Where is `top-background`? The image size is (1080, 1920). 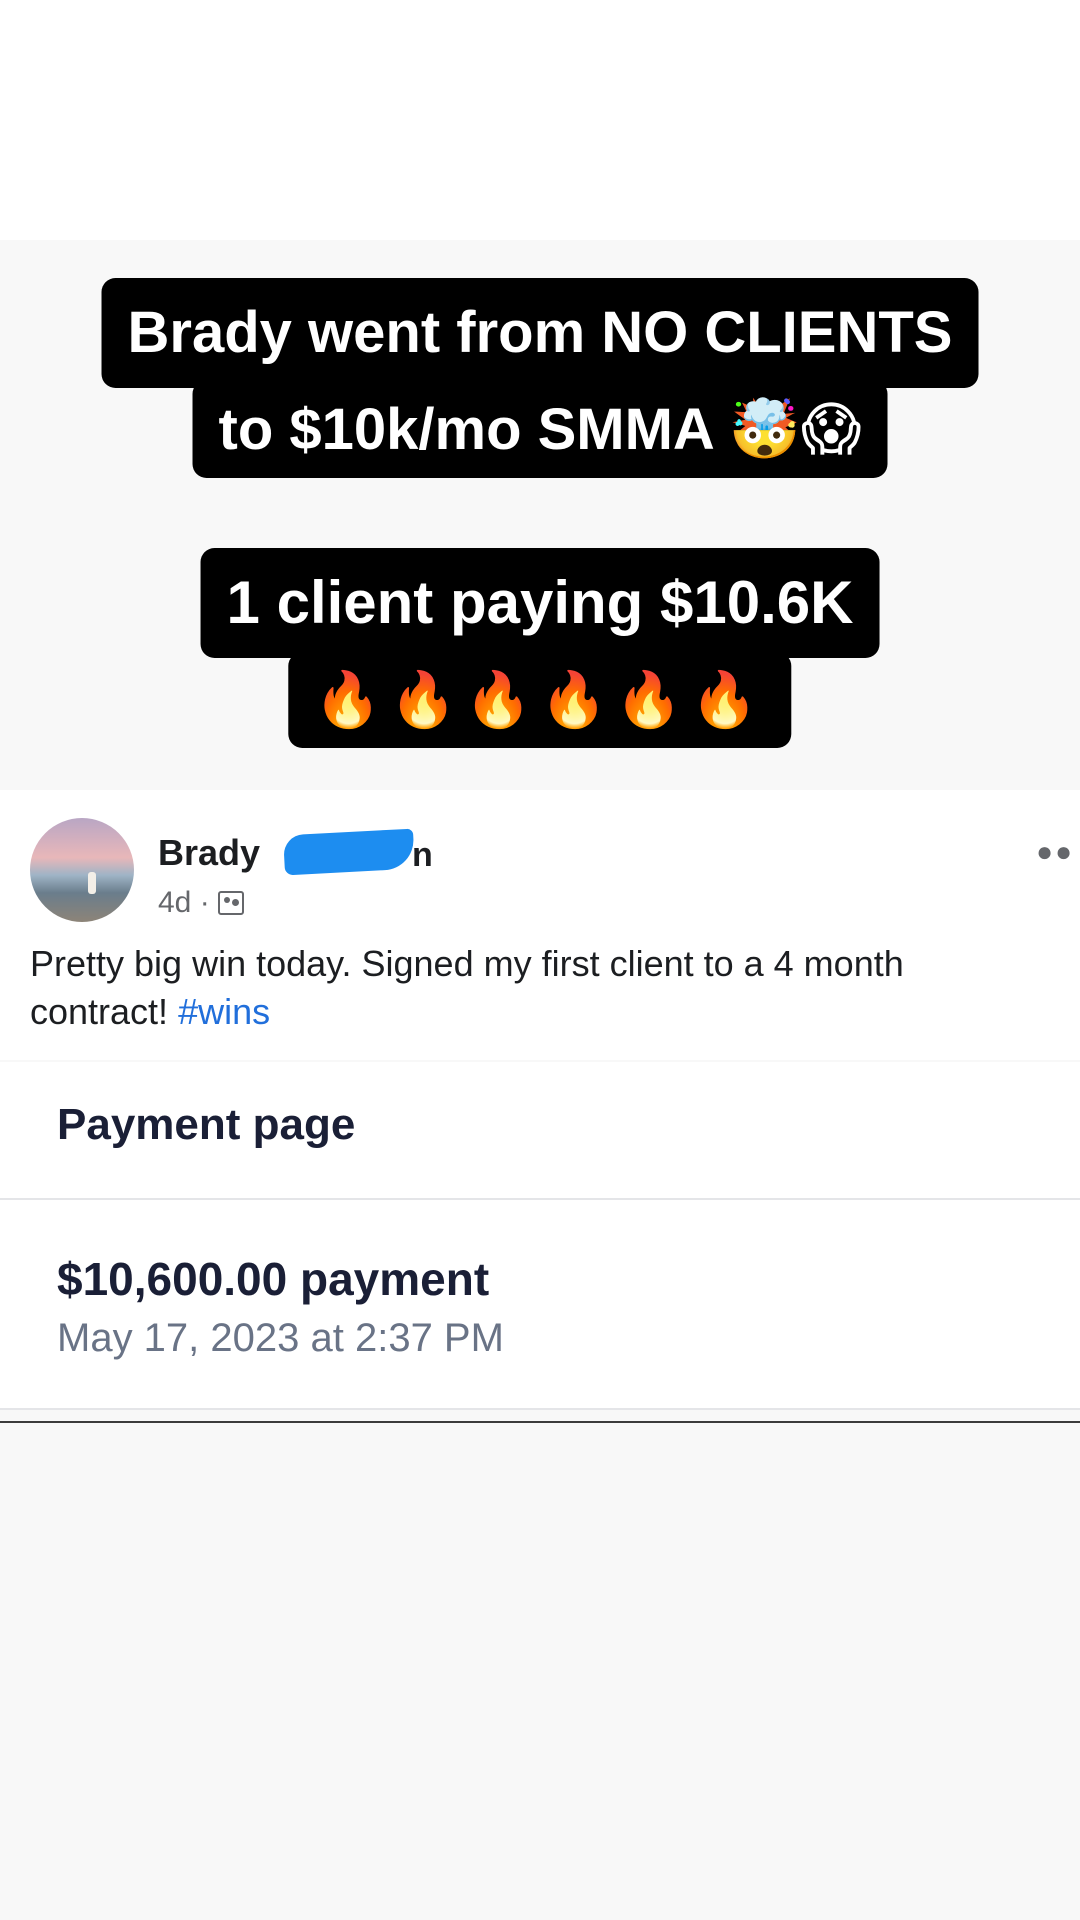
top-background is located at coordinates (540, 120).